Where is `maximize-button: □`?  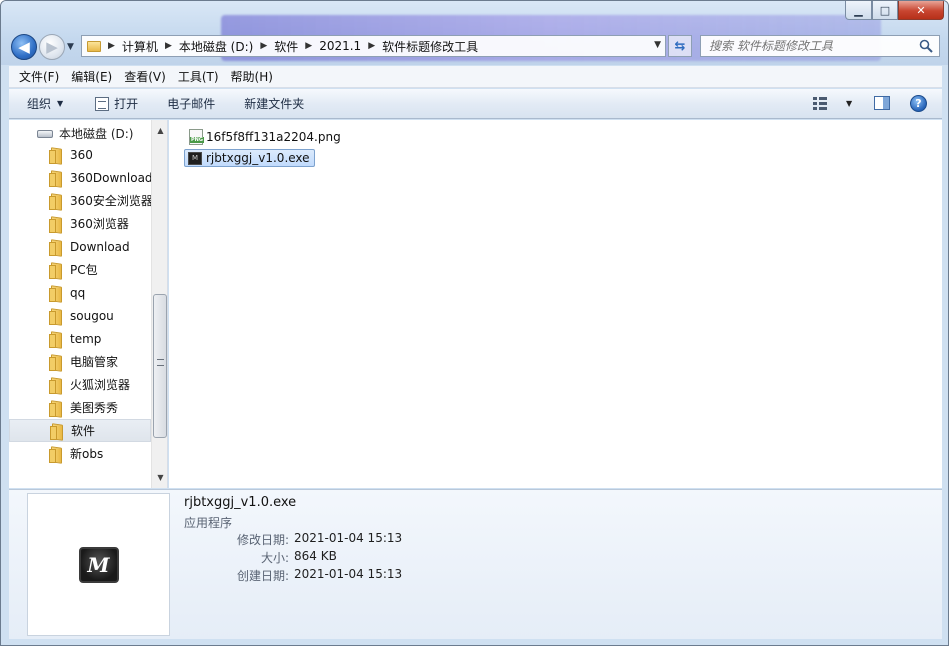
maximize-button: □ is located at coordinates (885, 10).